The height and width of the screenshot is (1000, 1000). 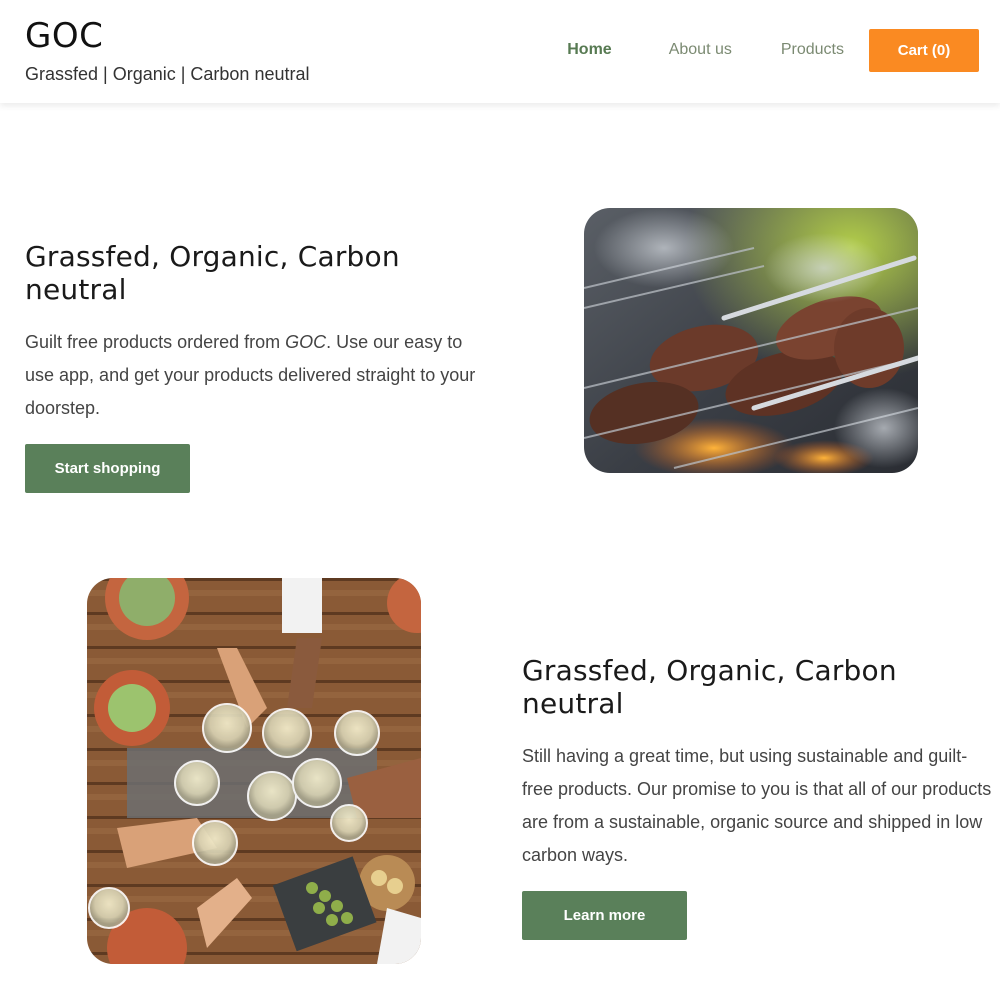 I want to click on grill-photo, so click(x=751, y=340).